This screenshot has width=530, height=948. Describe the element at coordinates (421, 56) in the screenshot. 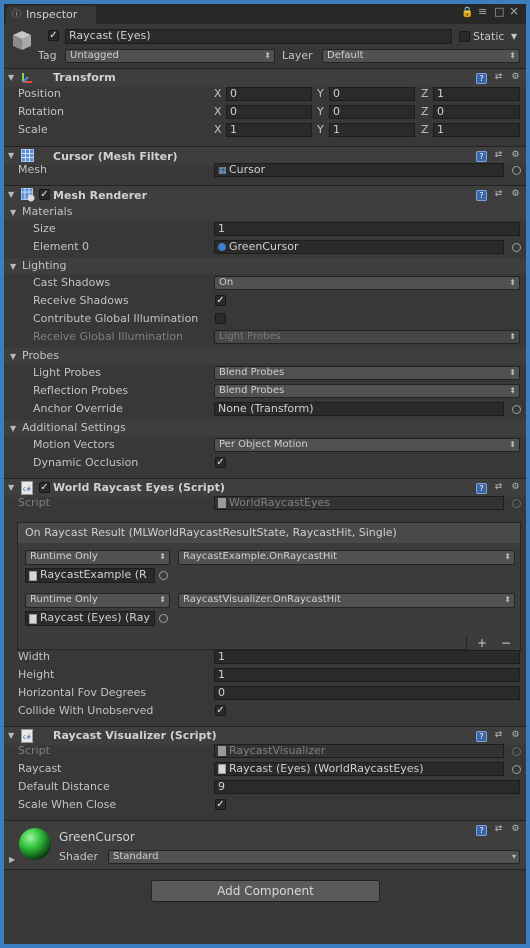

I see `layer-dropdown: Default ⬍` at that location.